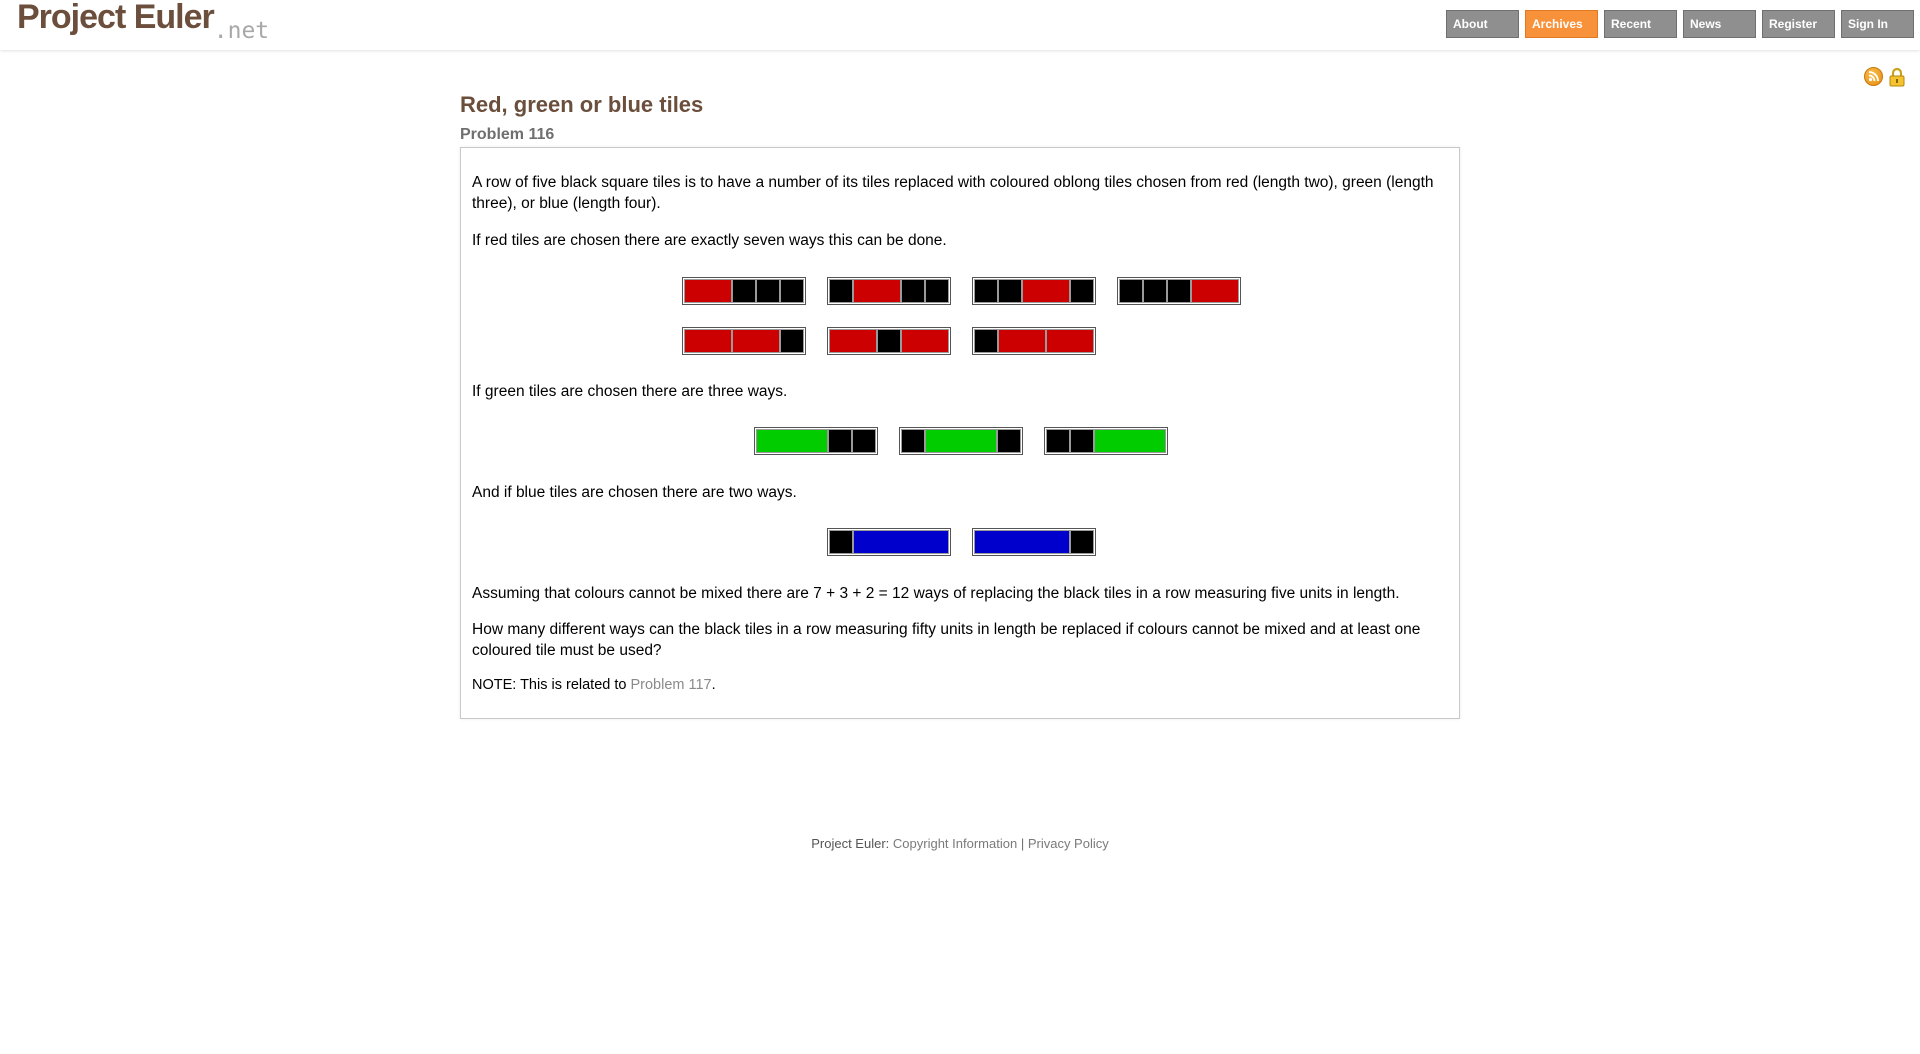 This screenshot has width=1920, height=1054. I want to click on blue-tilings-row, so click(961, 542).